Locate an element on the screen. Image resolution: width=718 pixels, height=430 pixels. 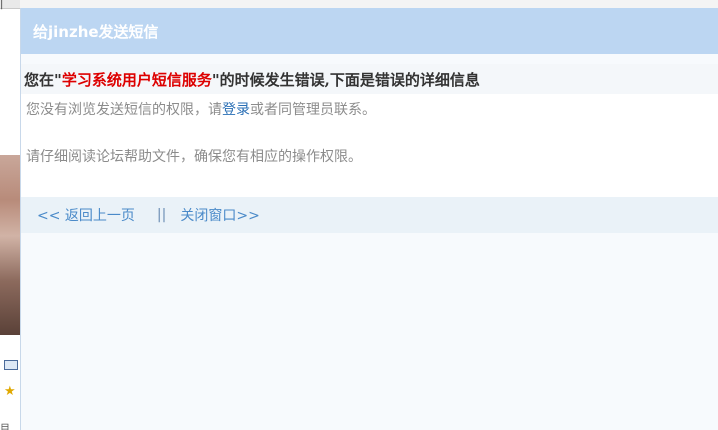
background-bottom-text: 目 is located at coordinates (5, 427).